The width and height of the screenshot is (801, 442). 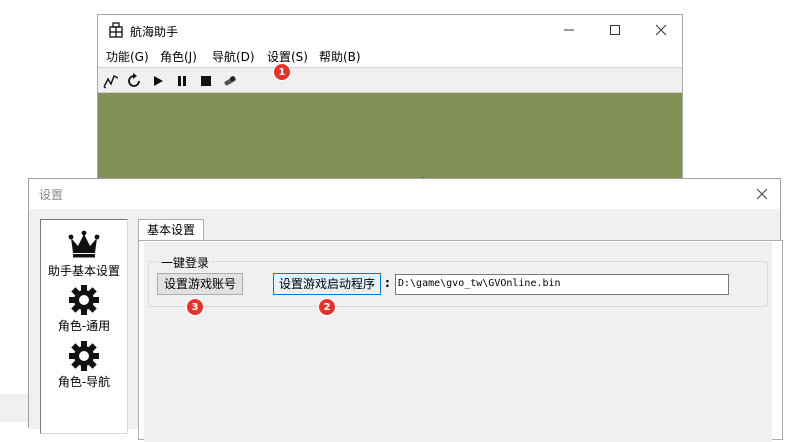 What do you see at coordinates (327, 307) in the screenshot?
I see `annotation-badge-2: 2` at bounding box center [327, 307].